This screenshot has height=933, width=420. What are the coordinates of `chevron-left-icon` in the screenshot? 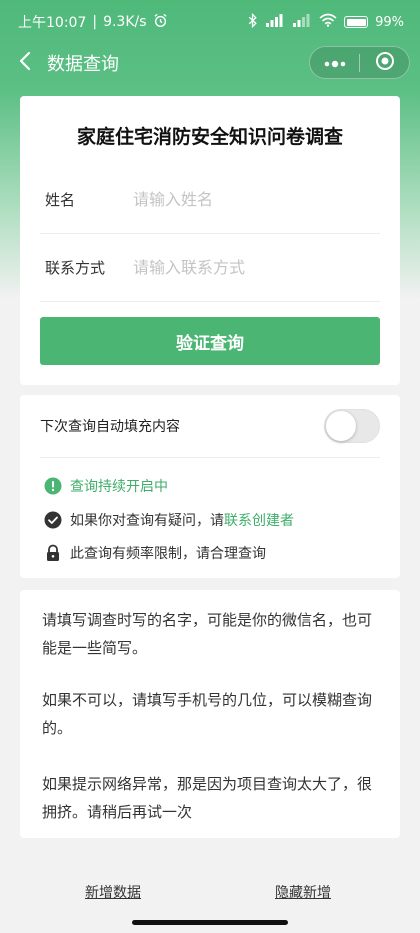 It's located at (25, 63).